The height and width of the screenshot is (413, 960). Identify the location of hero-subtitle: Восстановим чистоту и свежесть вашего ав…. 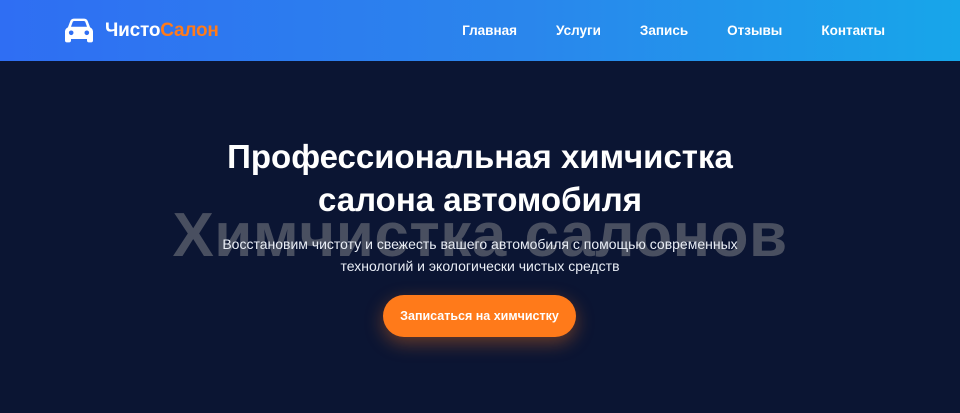
(480, 255).